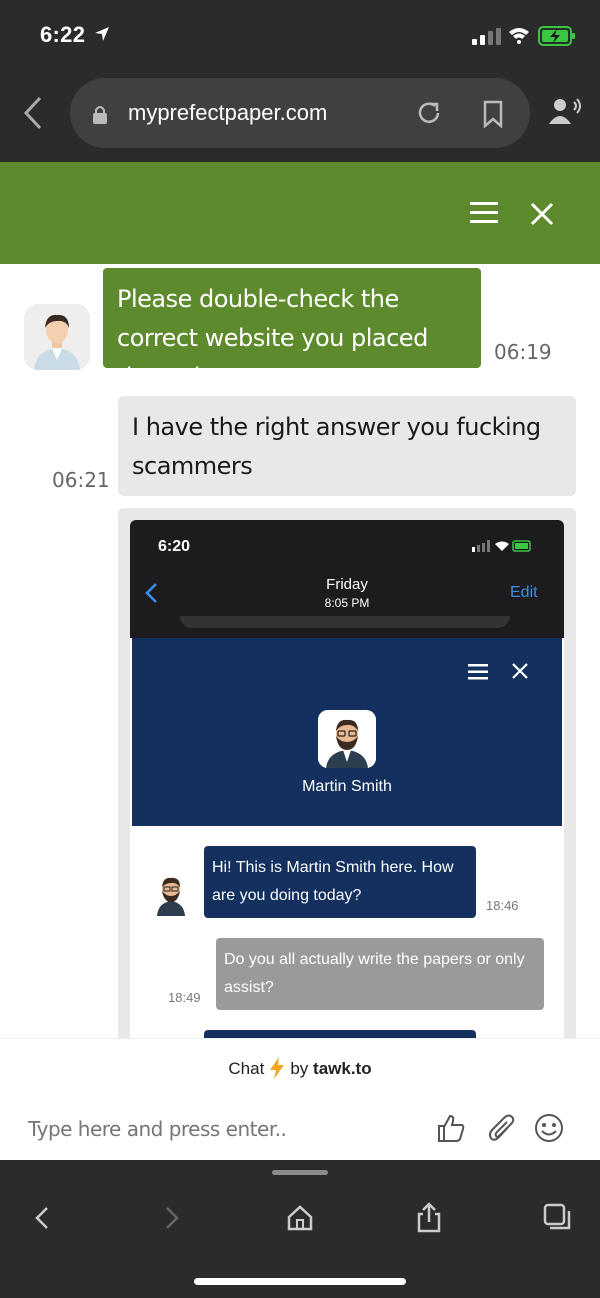 Image resolution: width=600 pixels, height=1298 pixels. Describe the element at coordinates (174, 546) in the screenshot. I see `screenshot-time: 6:20` at that location.